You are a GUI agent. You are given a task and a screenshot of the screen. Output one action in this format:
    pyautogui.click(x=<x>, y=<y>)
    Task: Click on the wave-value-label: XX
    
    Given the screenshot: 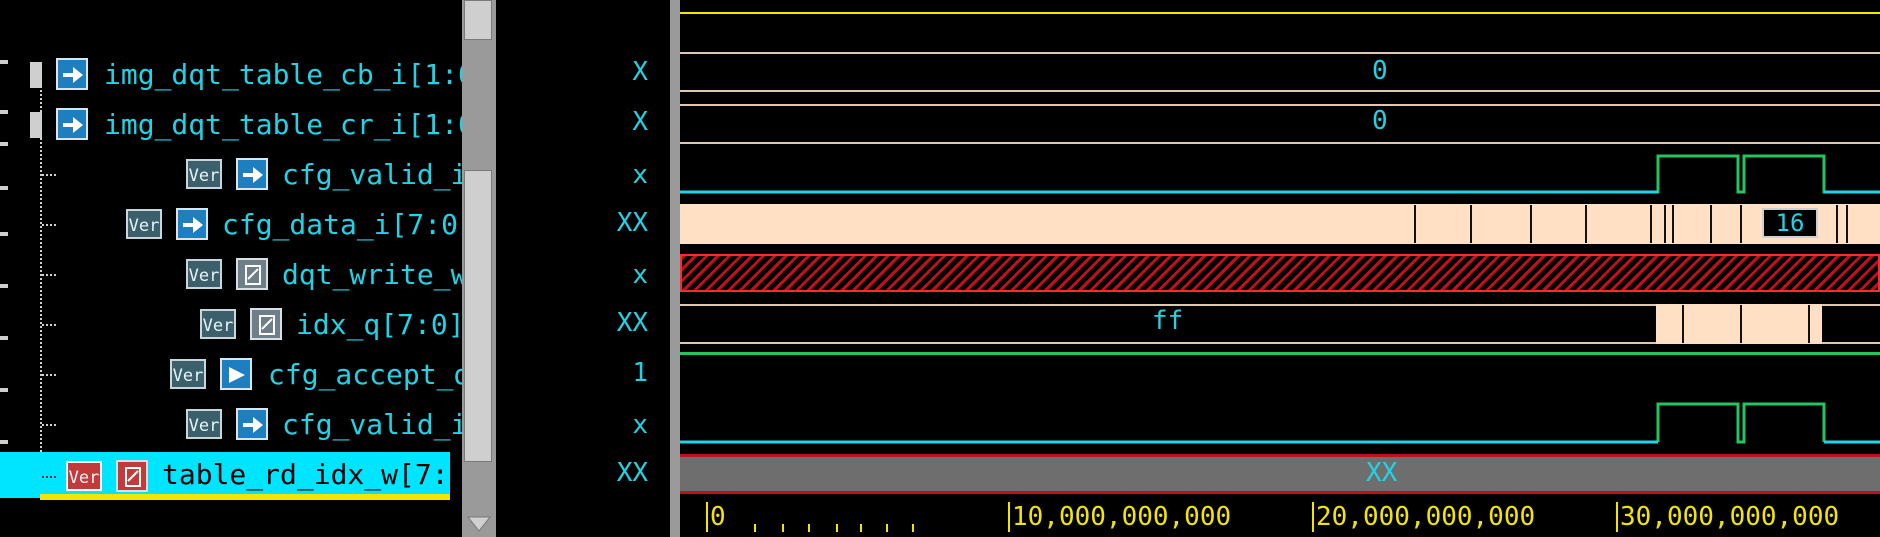 What is the action you would take?
    pyautogui.click(x=1382, y=473)
    